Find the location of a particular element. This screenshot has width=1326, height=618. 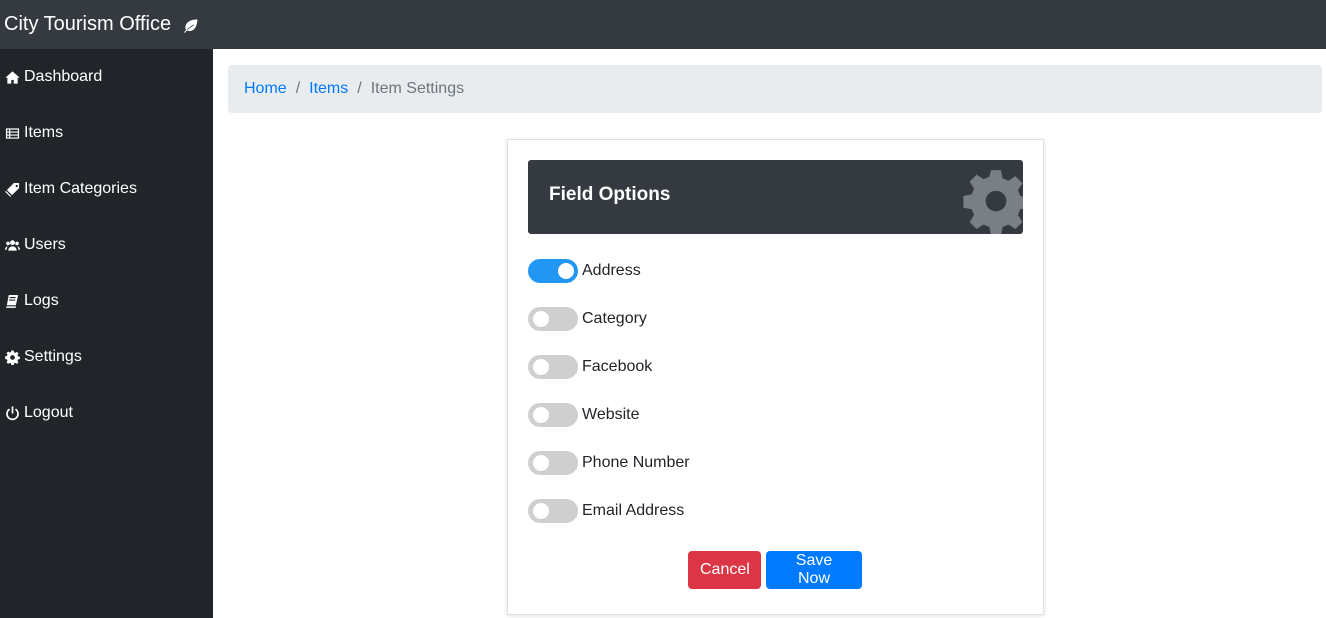

sidebar-item-item-categories: Item Categories is located at coordinates (106, 189).